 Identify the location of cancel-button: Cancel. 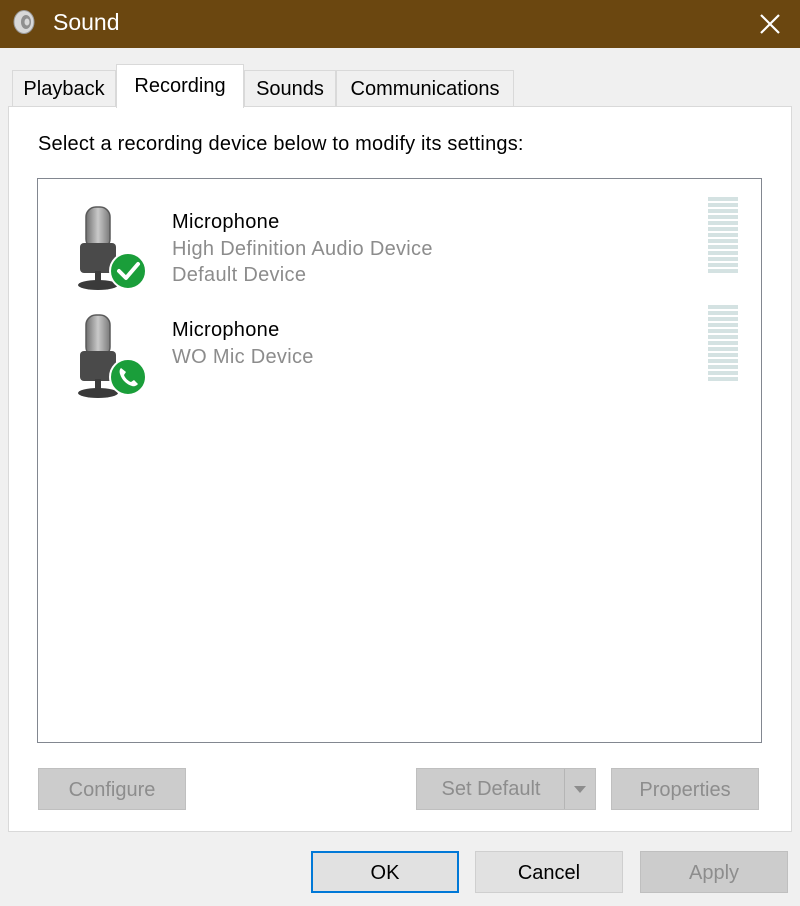
(549, 872).